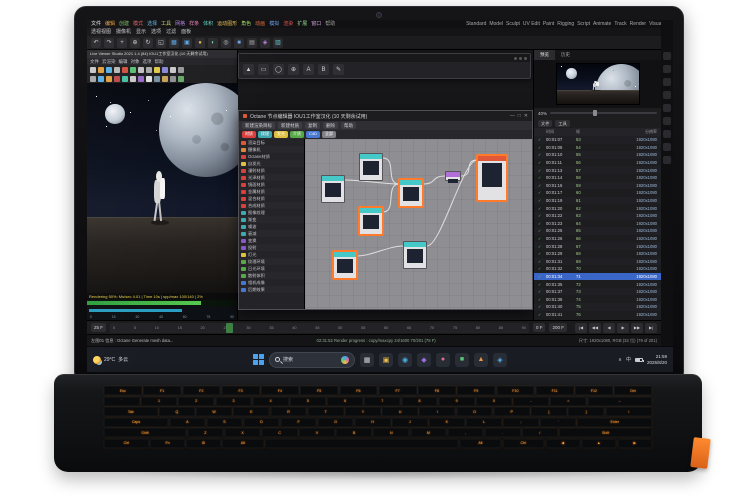  Describe the element at coordinates (278, 42) in the screenshot. I see `volume-icon: ▧` at that location.